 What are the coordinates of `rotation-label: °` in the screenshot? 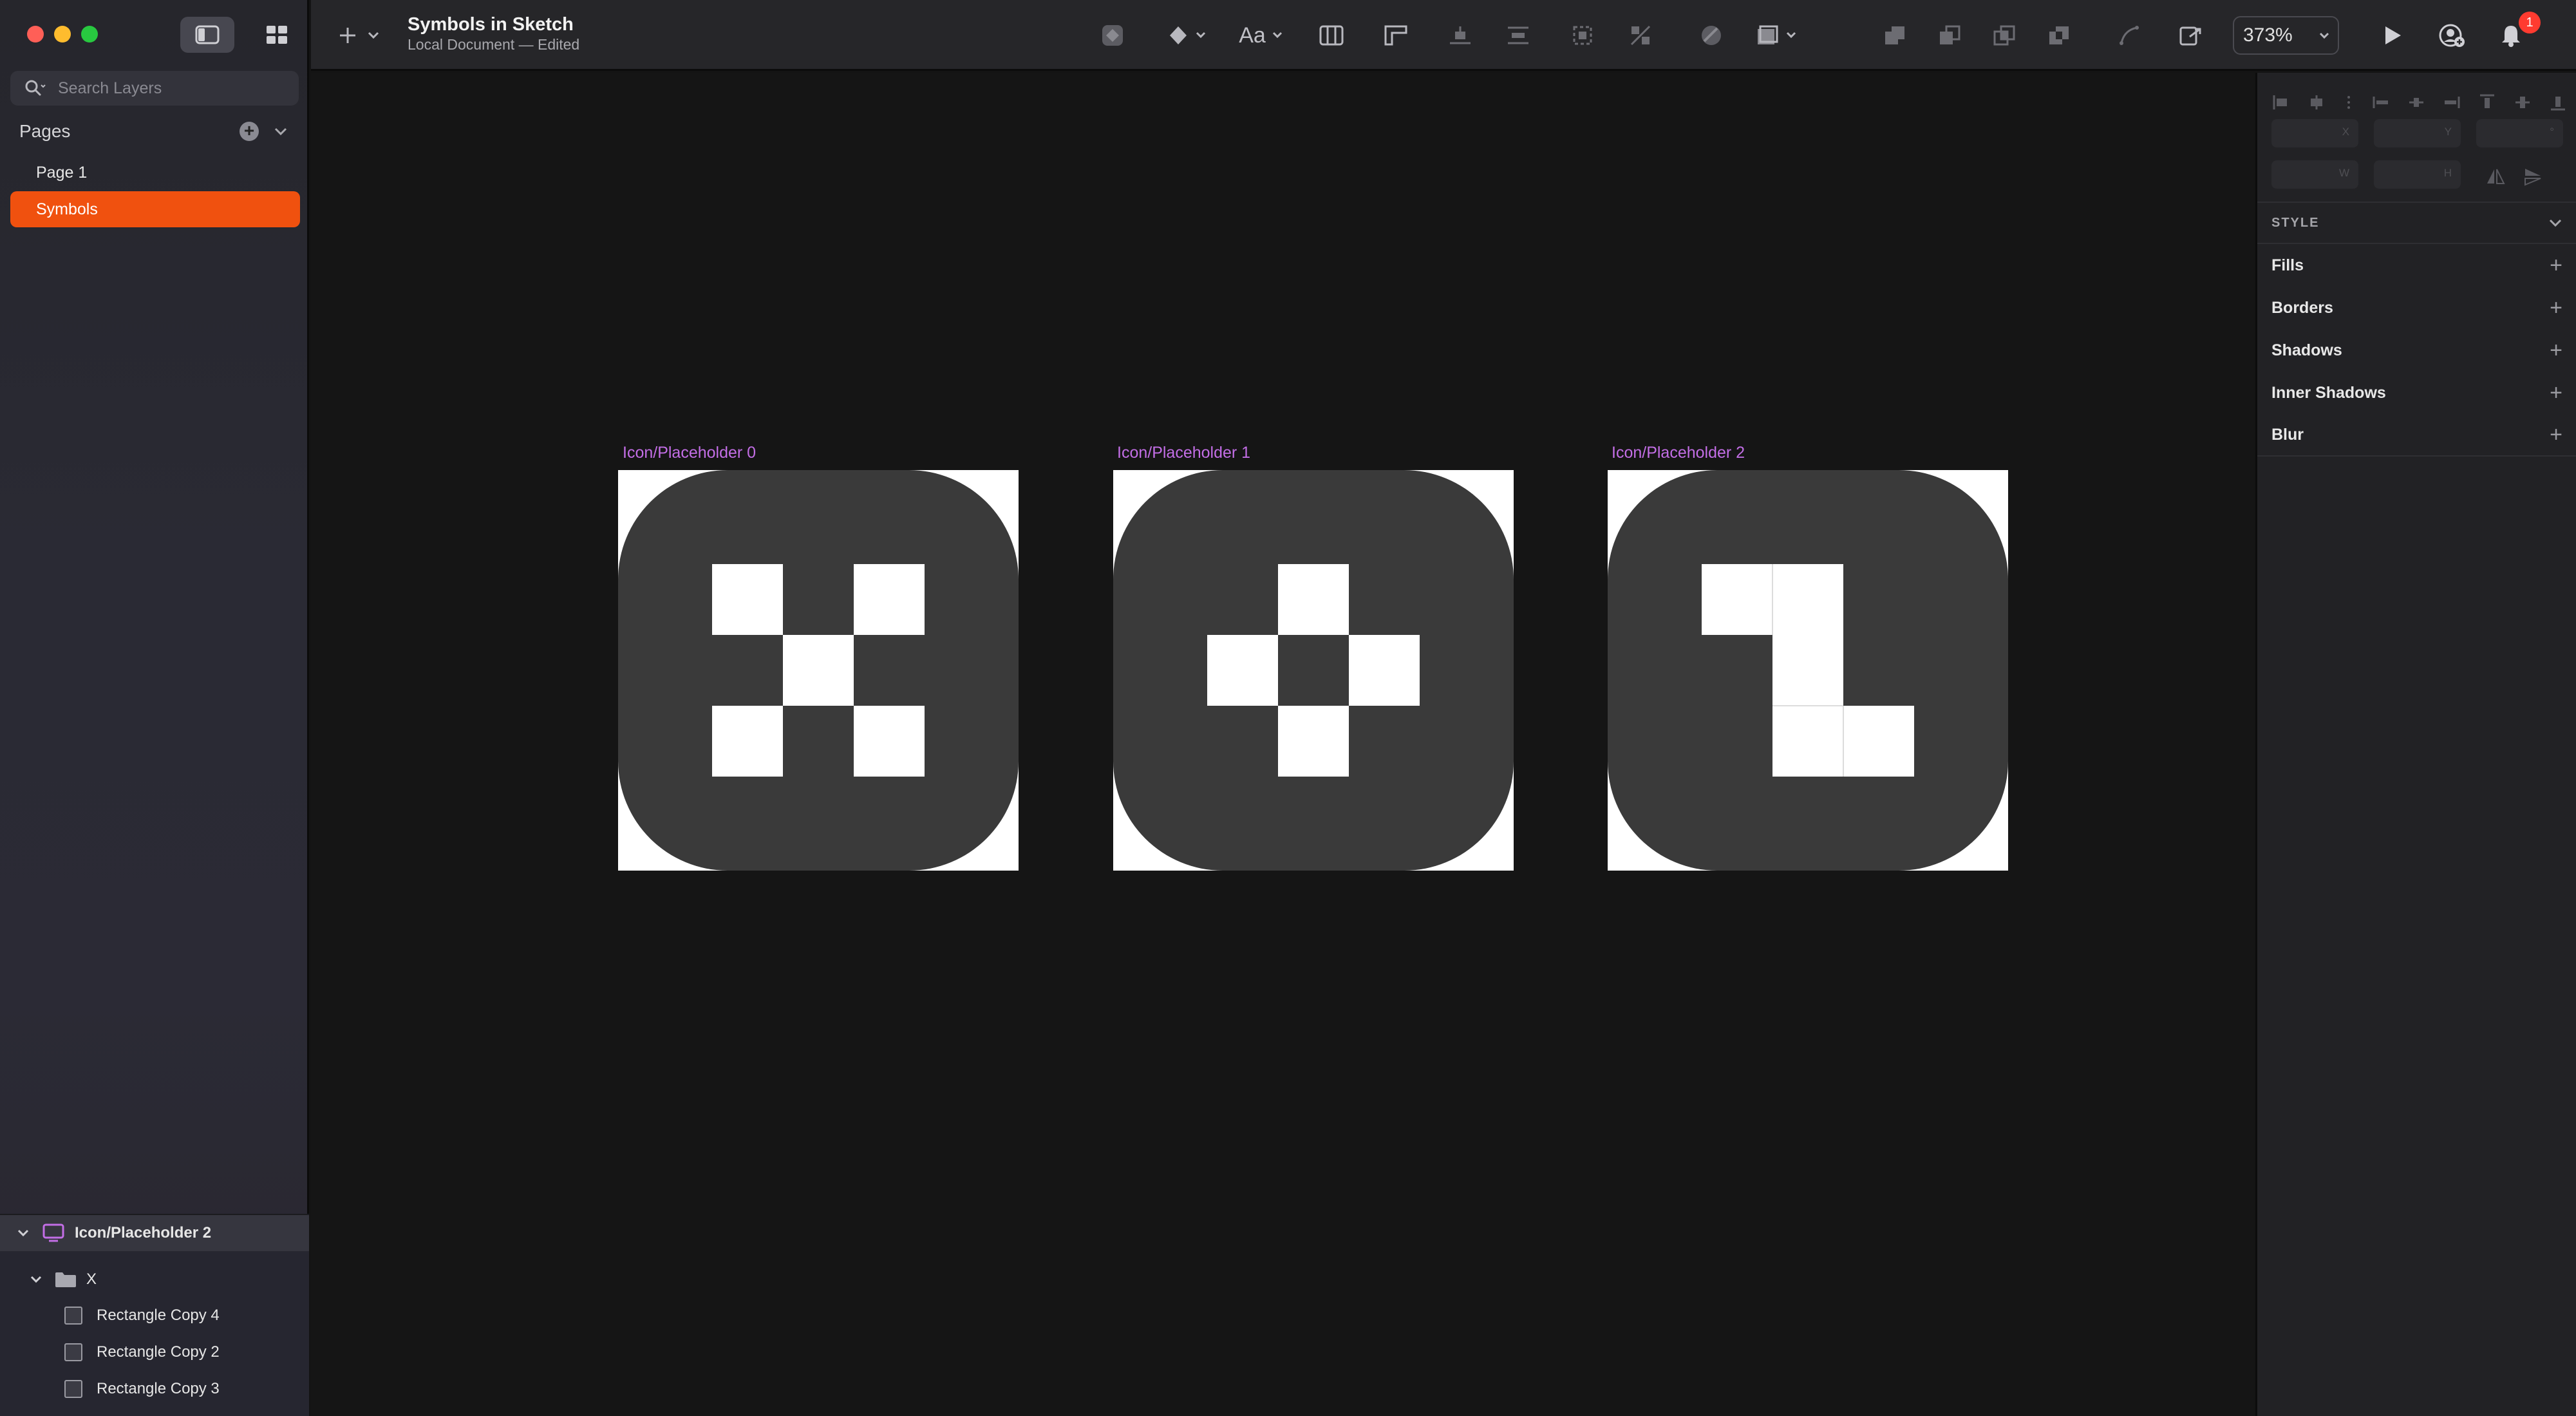 It's located at (2552, 132).